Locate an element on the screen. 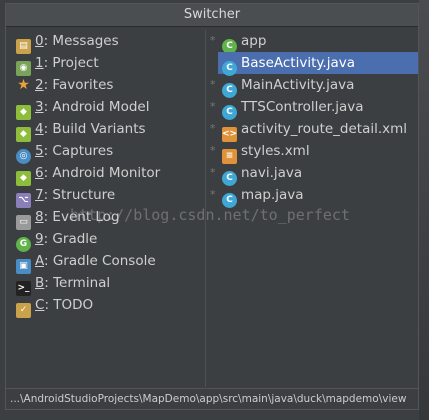 The height and width of the screenshot is (420, 429). recent-file-item: * C TTSController.java is located at coordinates (312, 108).